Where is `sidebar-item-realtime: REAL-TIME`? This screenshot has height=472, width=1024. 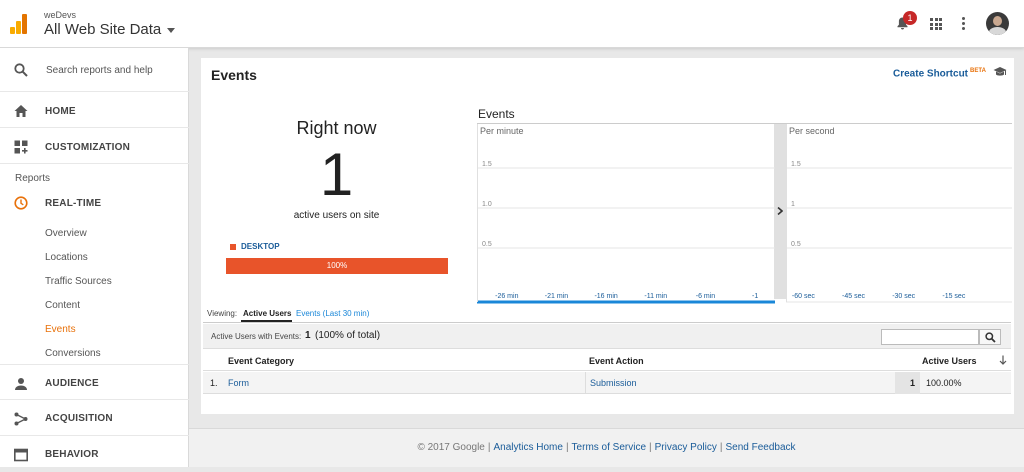
sidebar-item-realtime: REAL-TIME is located at coordinates (94, 203).